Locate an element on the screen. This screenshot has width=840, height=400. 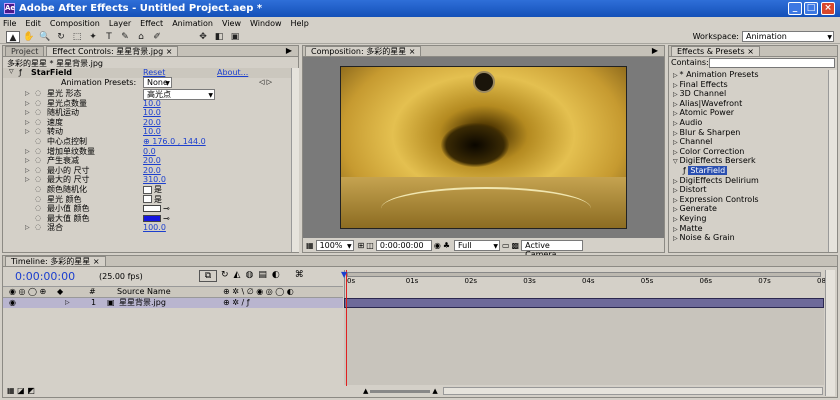
effects-list-item: ▷ Atomic Power is located at coordinates (748, 113).